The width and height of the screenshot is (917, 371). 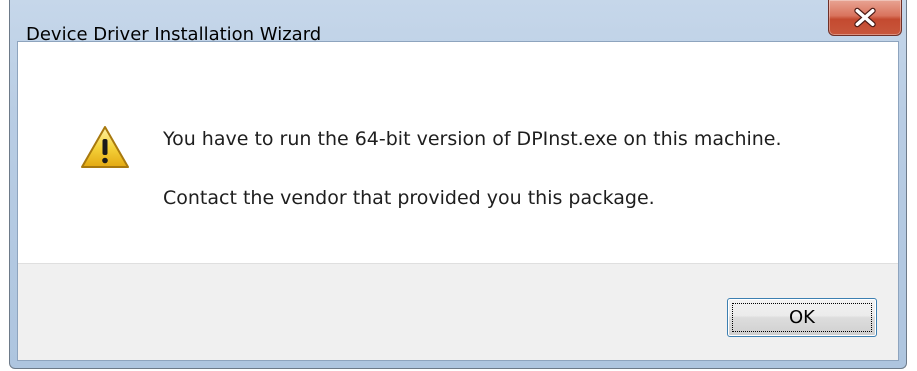 I want to click on title-bar: Device Driver Installation Wizard, so click(x=458, y=22).